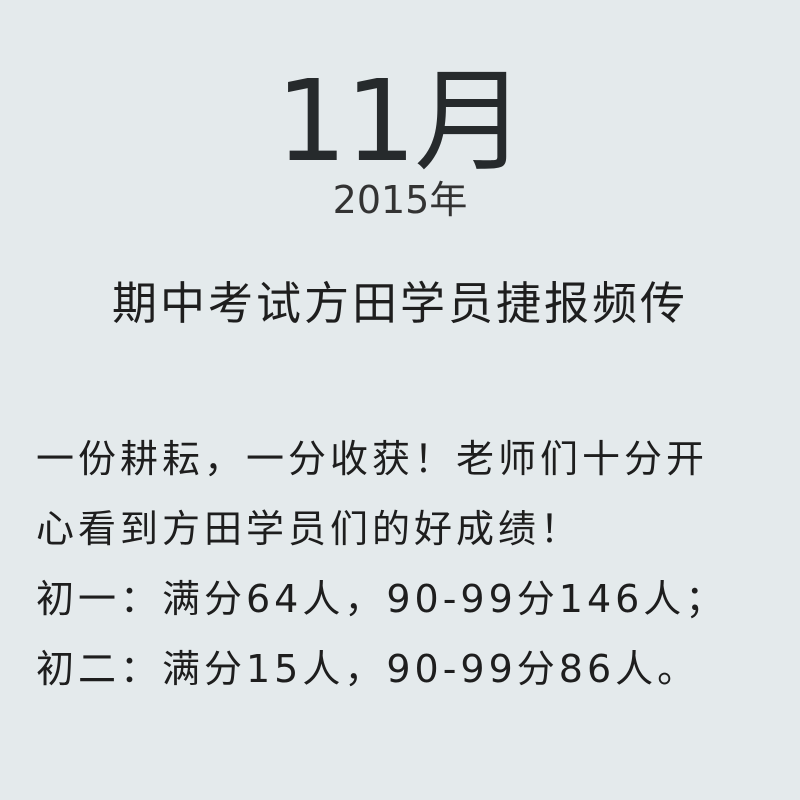 Image resolution: width=800 pixels, height=800 pixels. I want to click on body-line-1: 一份耕耘，一分收获！老师们十分开, so click(372, 459).